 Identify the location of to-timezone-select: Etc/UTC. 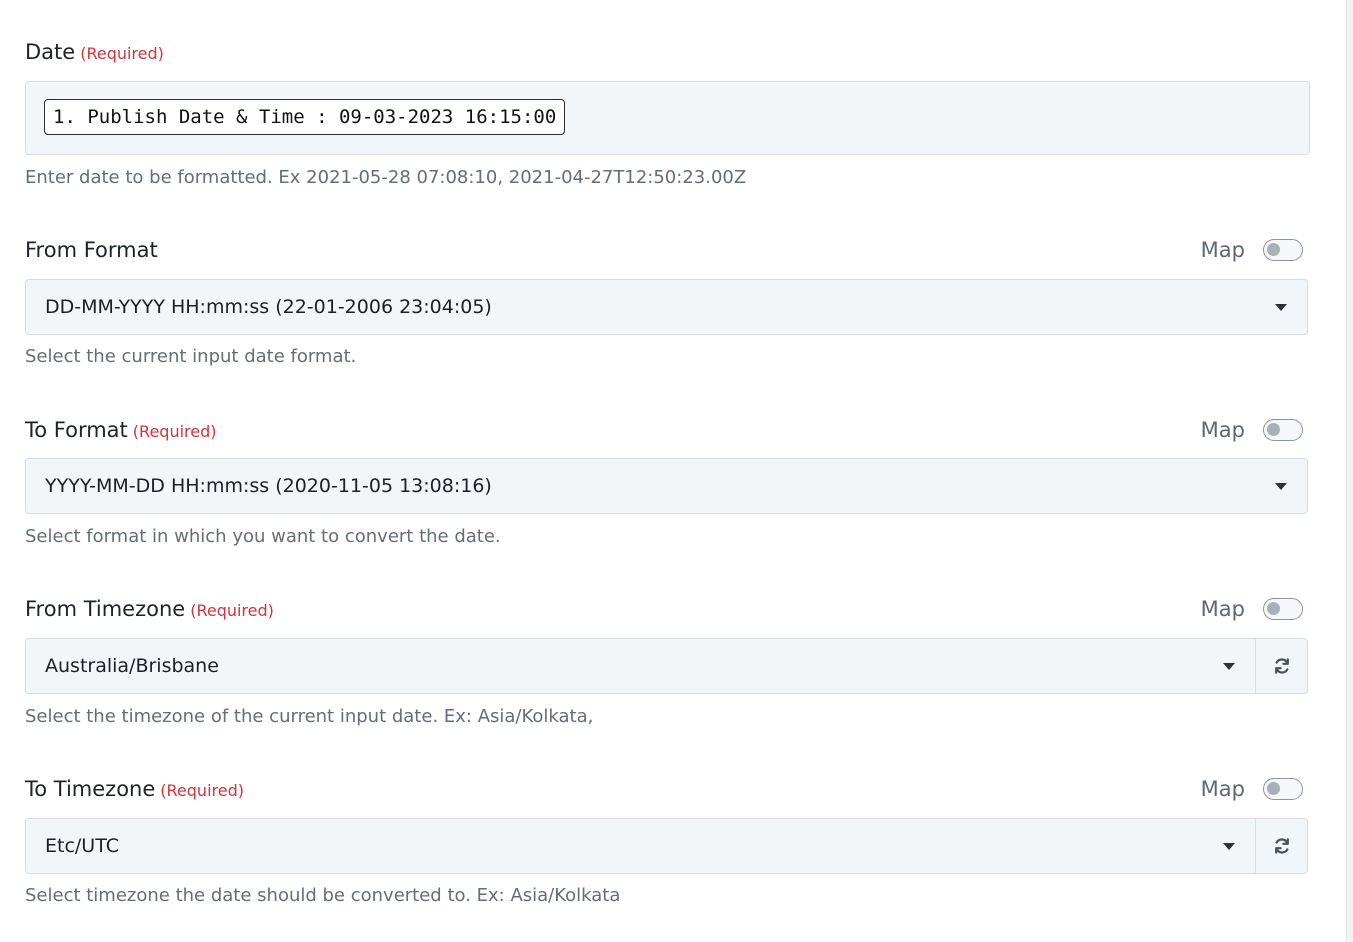
(640, 846).